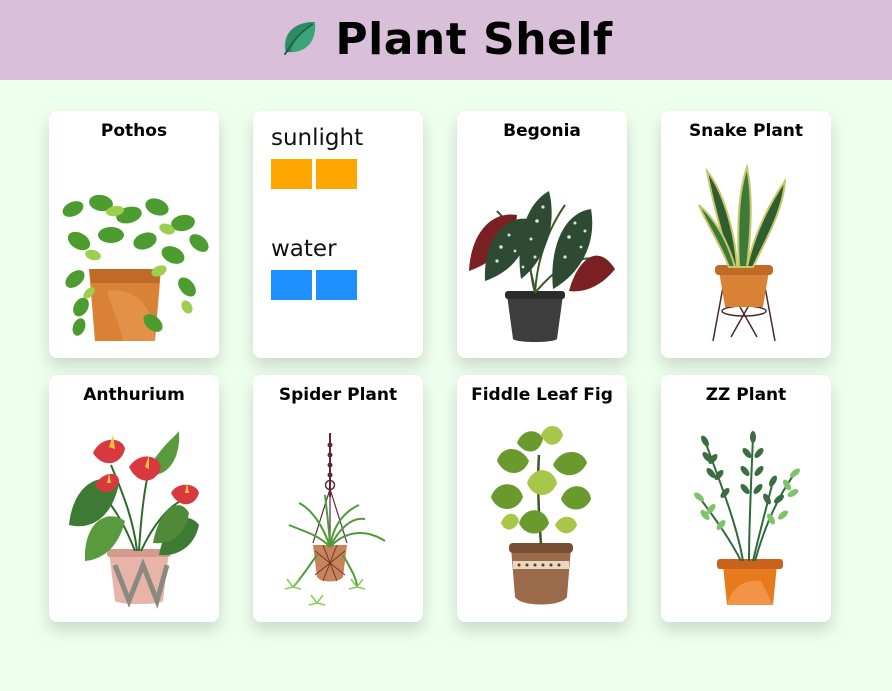  I want to click on plant-card-pothos: Pothos, so click(134, 234).